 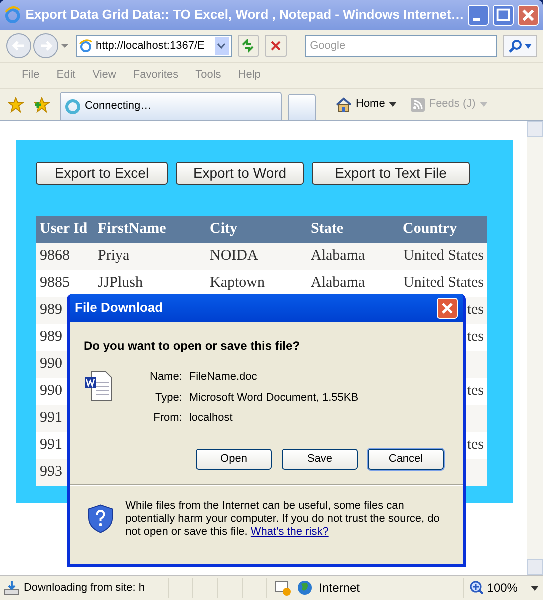 What do you see at coordinates (132, 229) in the screenshot?
I see `column-header: FirstName` at bounding box center [132, 229].